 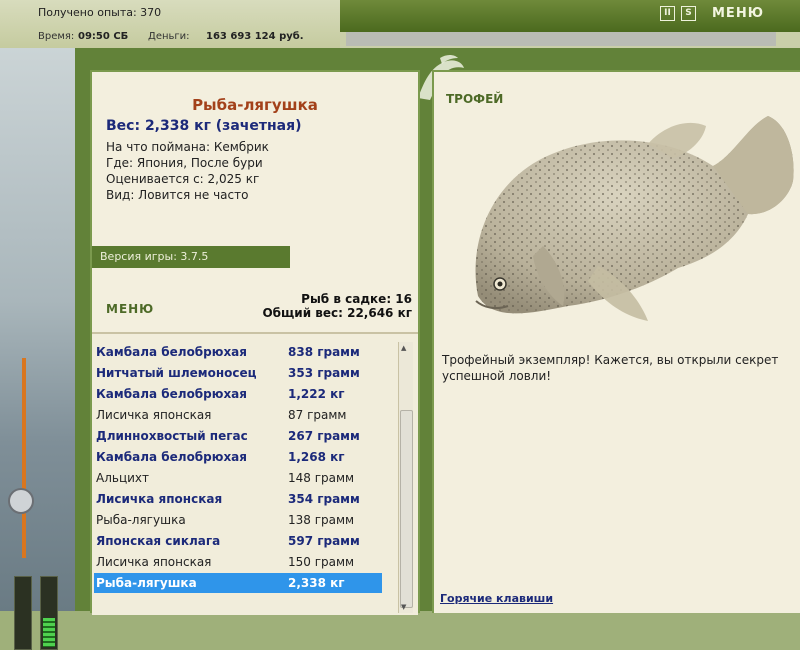 What do you see at coordinates (191, 257) in the screenshot?
I see `version-label: Версия игры: 3.7.5` at bounding box center [191, 257].